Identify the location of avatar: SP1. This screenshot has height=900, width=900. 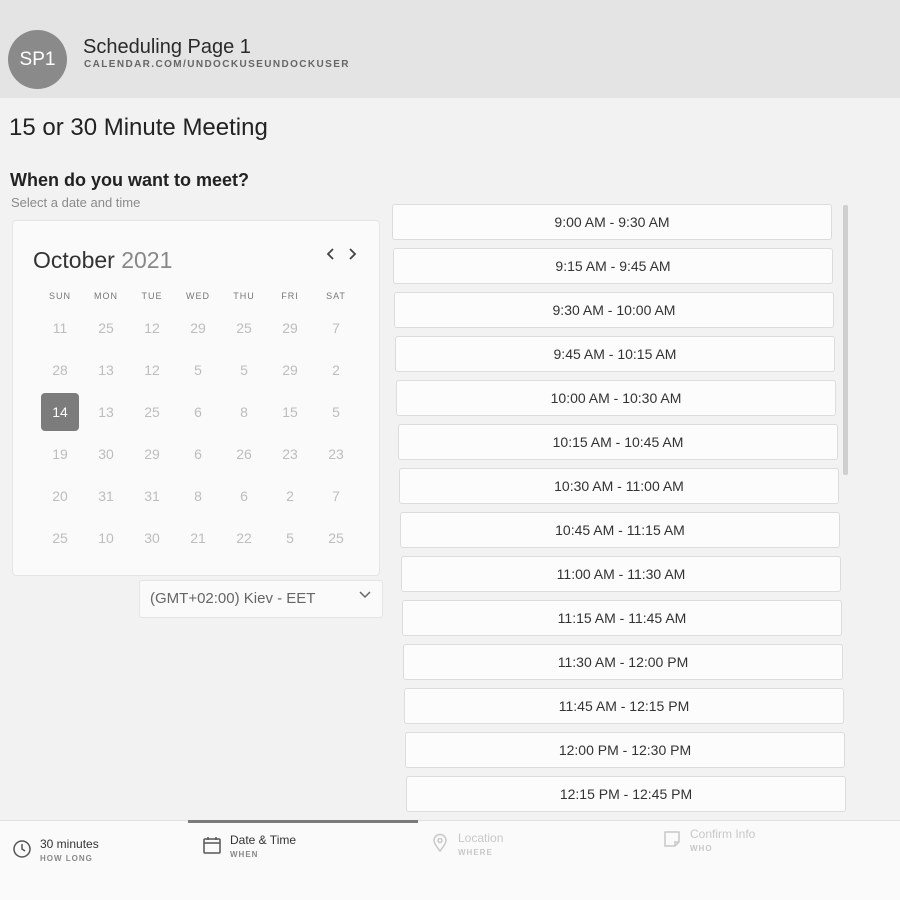
(37, 59).